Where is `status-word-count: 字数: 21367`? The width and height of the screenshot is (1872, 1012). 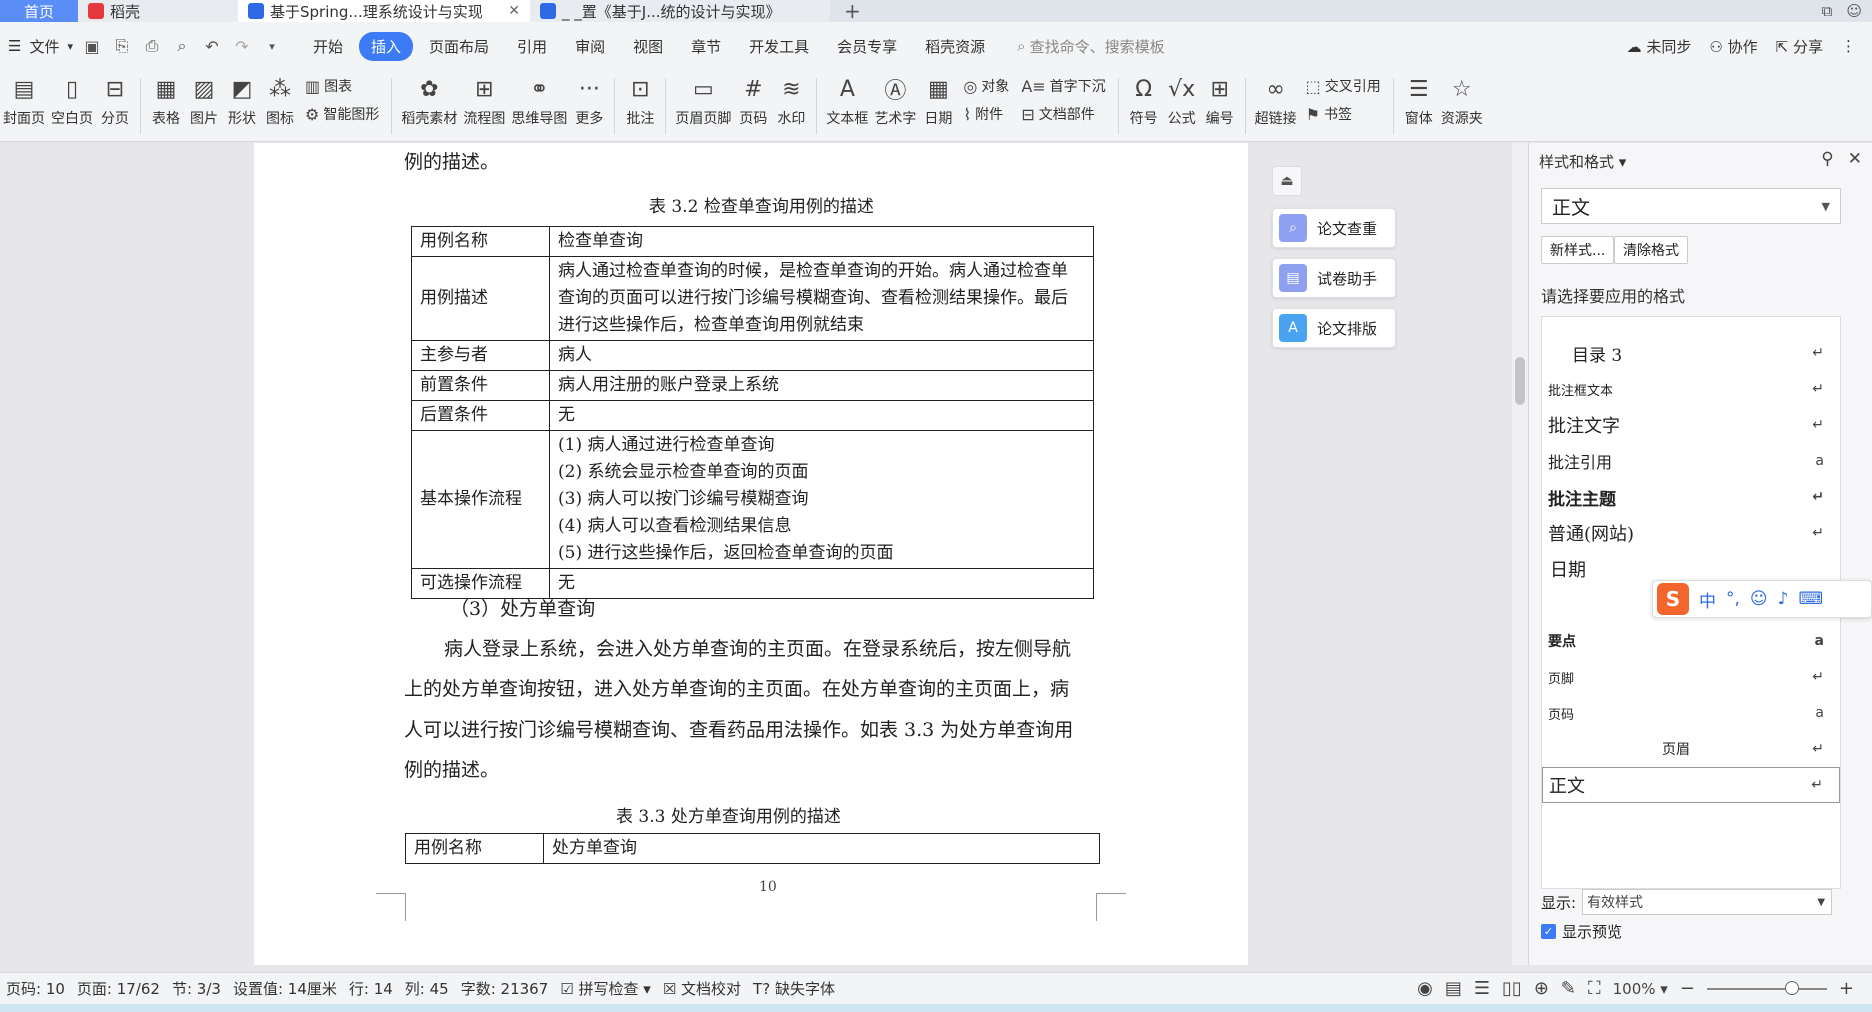 status-word-count: 字数: 21367 is located at coordinates (505, 988).